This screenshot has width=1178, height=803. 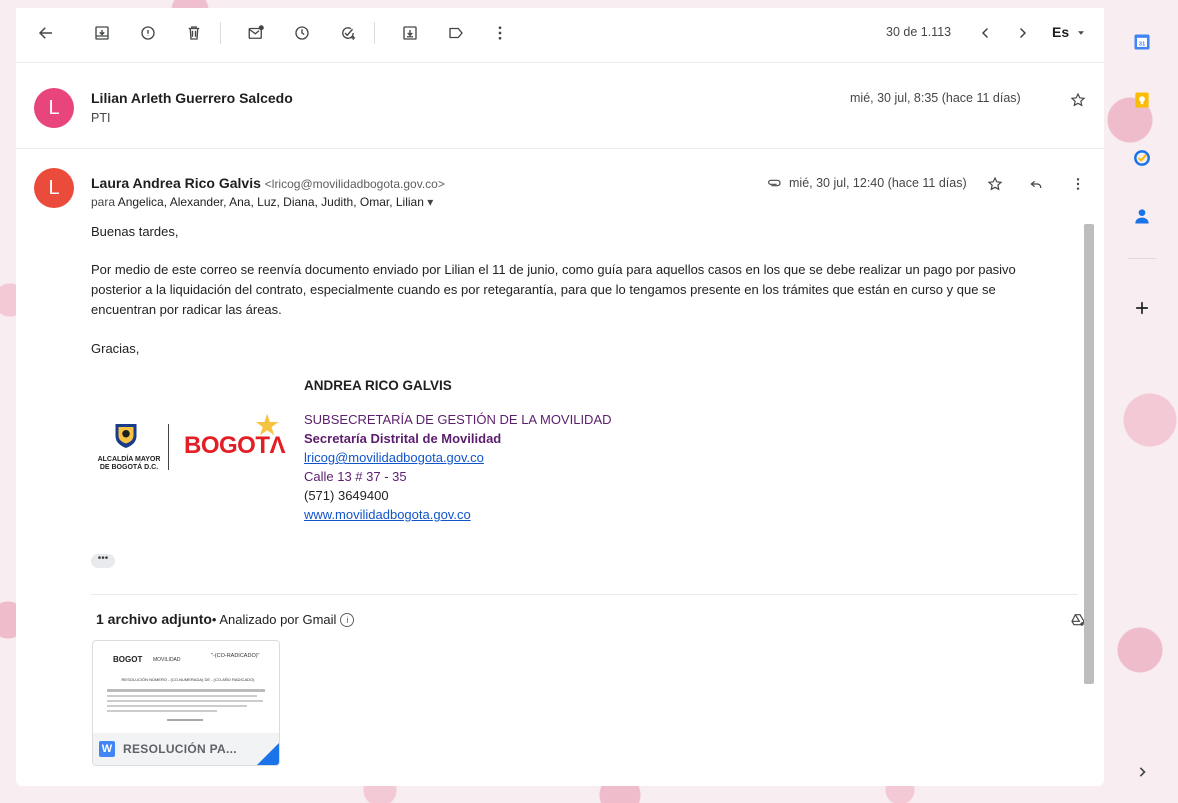 What do you see at coordinates (347, 620) in the screenshot?
I see `info-icon: i` at bounding box center [347, 620].